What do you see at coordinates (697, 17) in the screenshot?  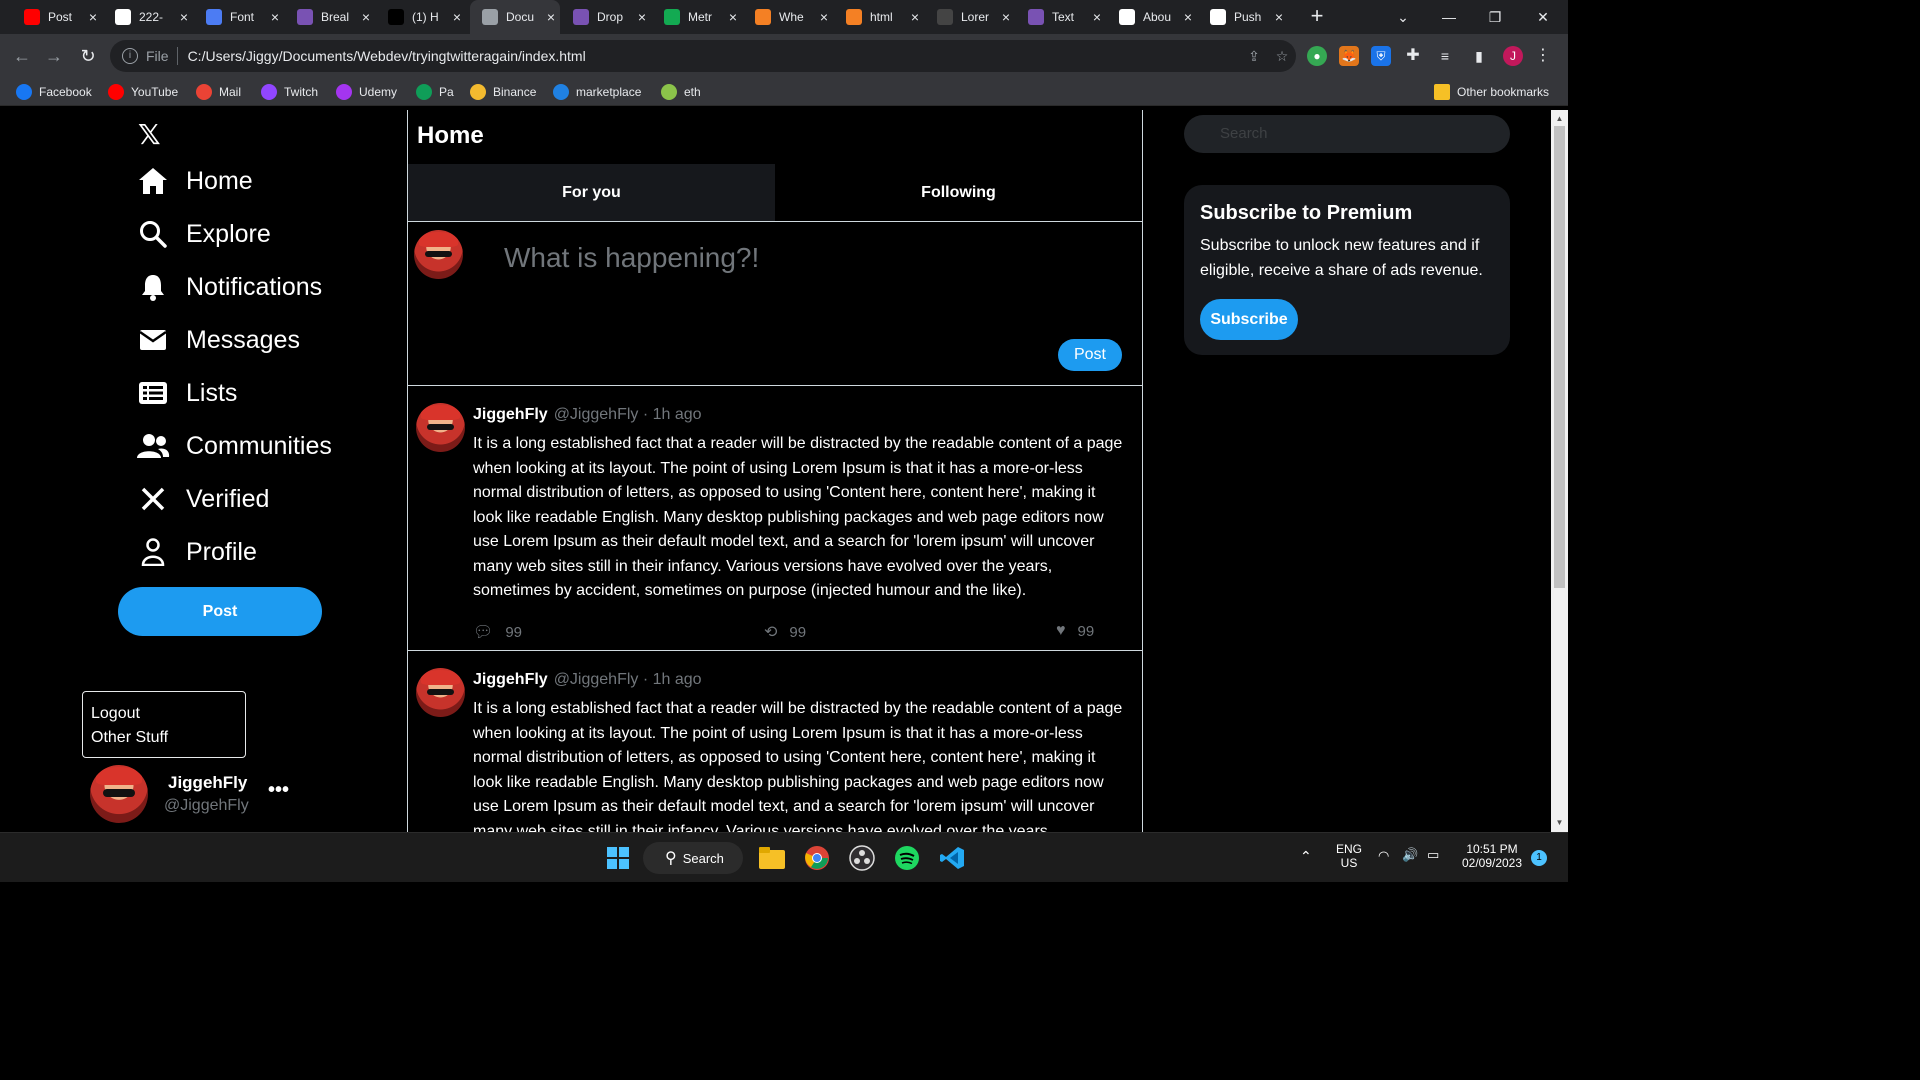 I see `browser-tab: Metr ×` at bounding box center [697, 17].